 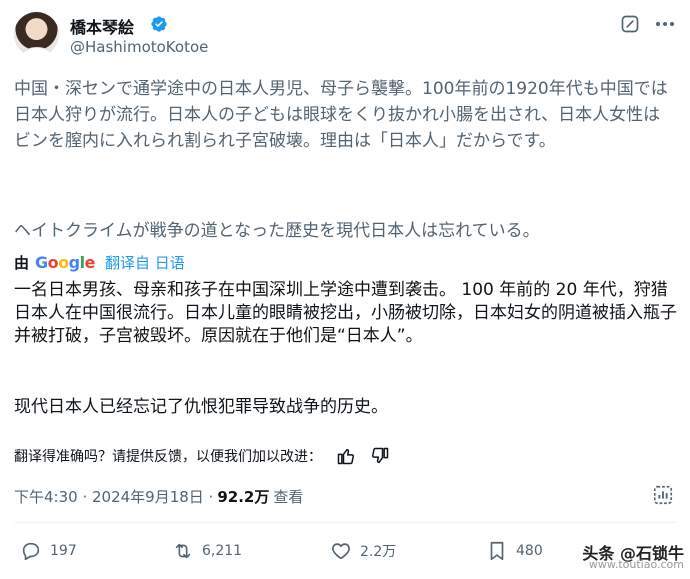 I want to click on post-metadata: 下午4:30 · 2024年9月18日 · 92.2万 查看, so click(x=158, y=496).